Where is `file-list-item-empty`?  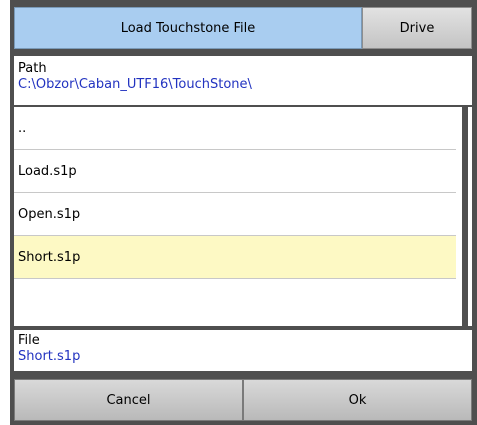
file-list-item-empty is located at coordinates (235, 300).